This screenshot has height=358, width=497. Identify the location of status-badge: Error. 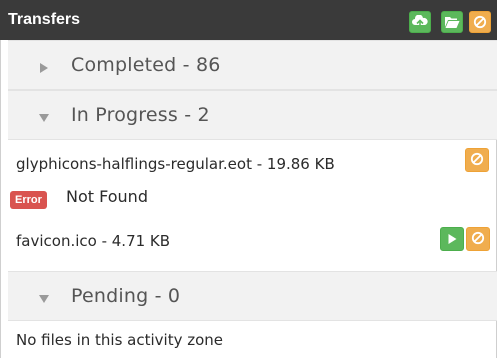
(28, 200).